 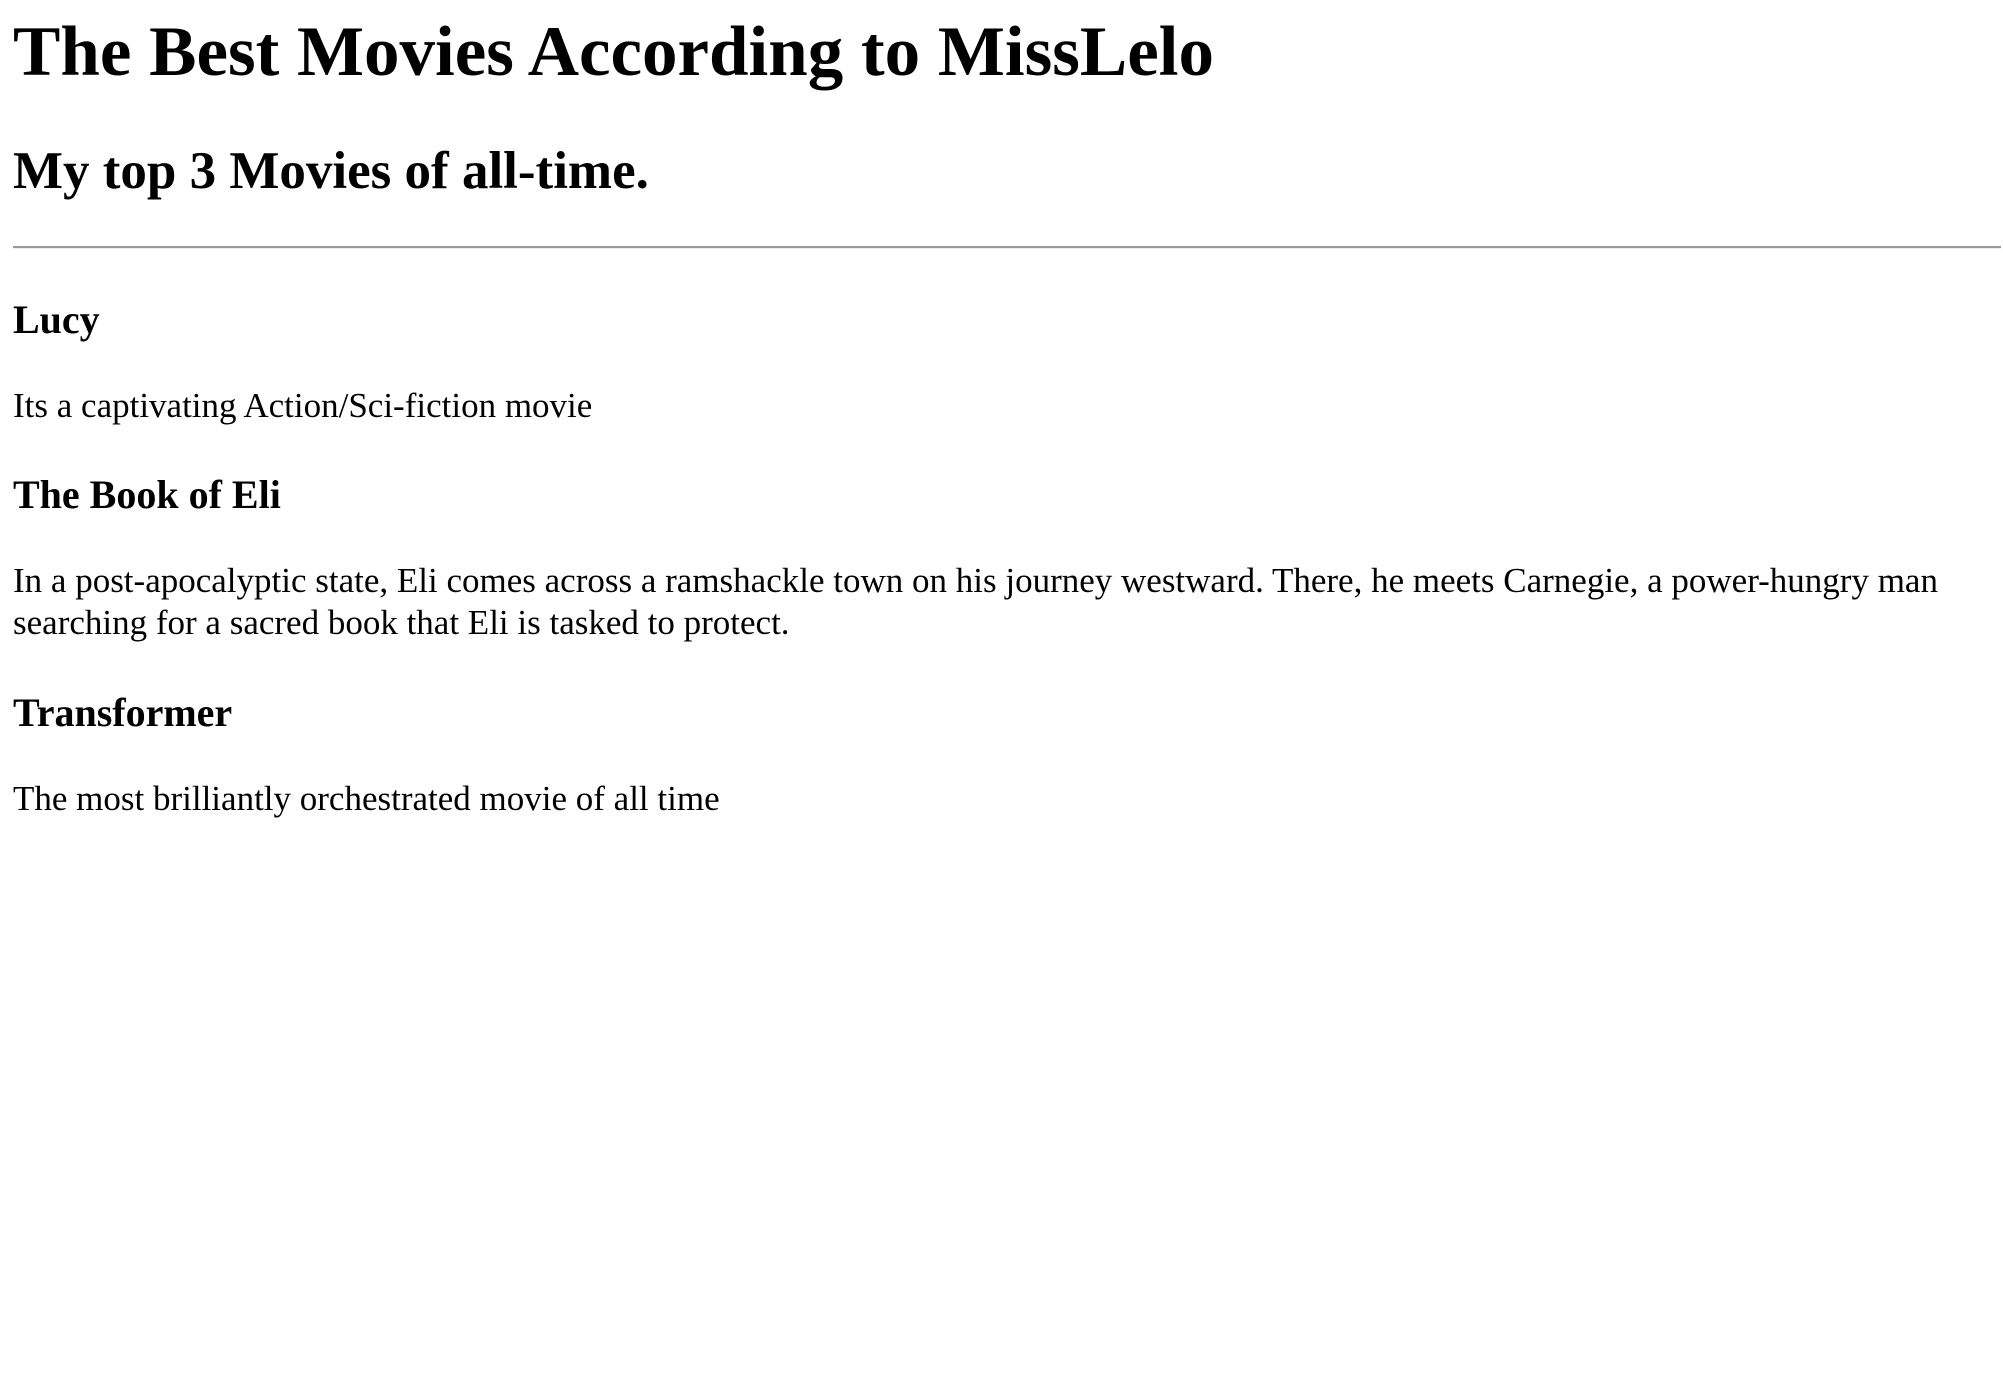 What do you see at coordinates (56, 319) in the screenshot?
I see `movie-title-lucy: Lucy` at bounding box center [56, 319].